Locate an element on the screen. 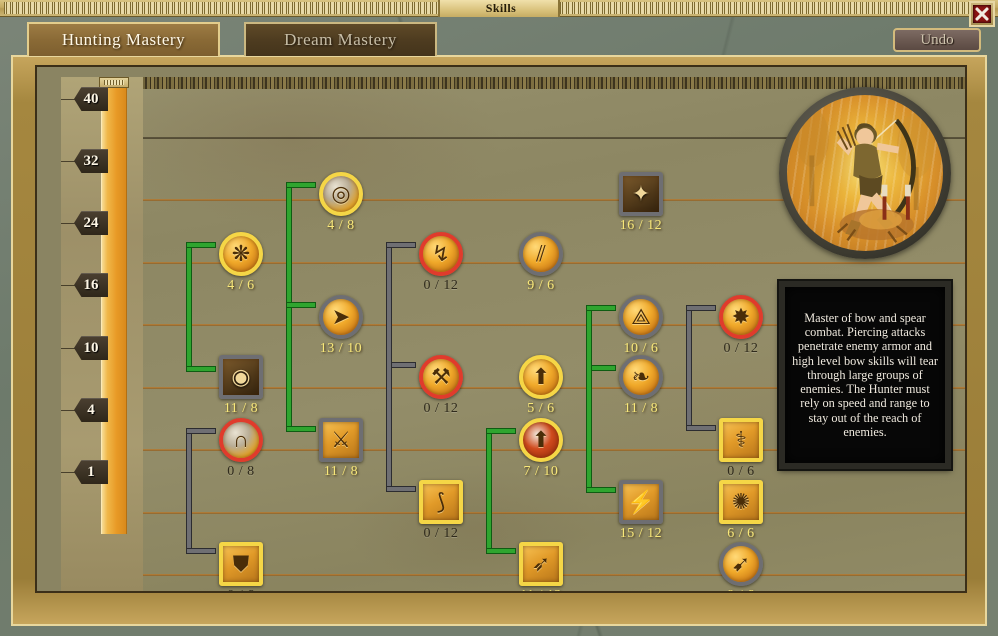  skill-node: ⬆ 7 / 10 is located at coordinates (541, 448).